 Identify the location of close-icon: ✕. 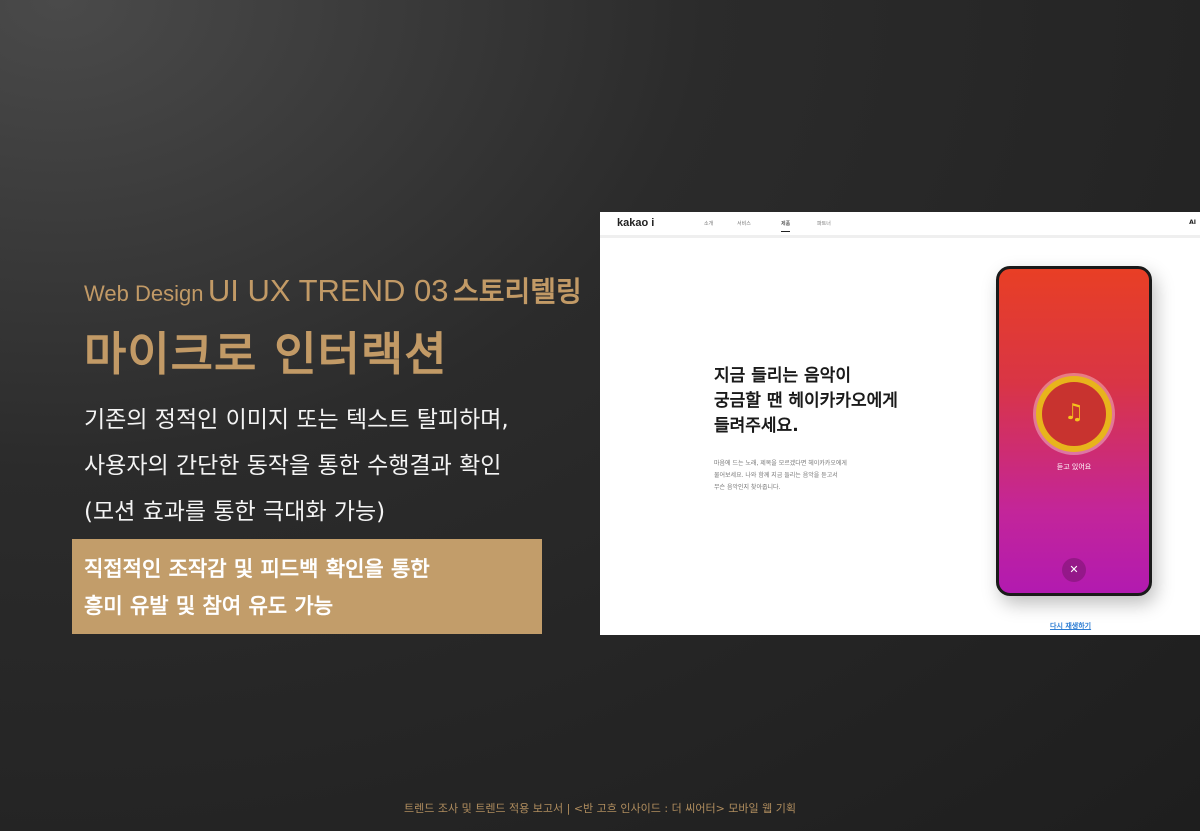
(1074, 569).